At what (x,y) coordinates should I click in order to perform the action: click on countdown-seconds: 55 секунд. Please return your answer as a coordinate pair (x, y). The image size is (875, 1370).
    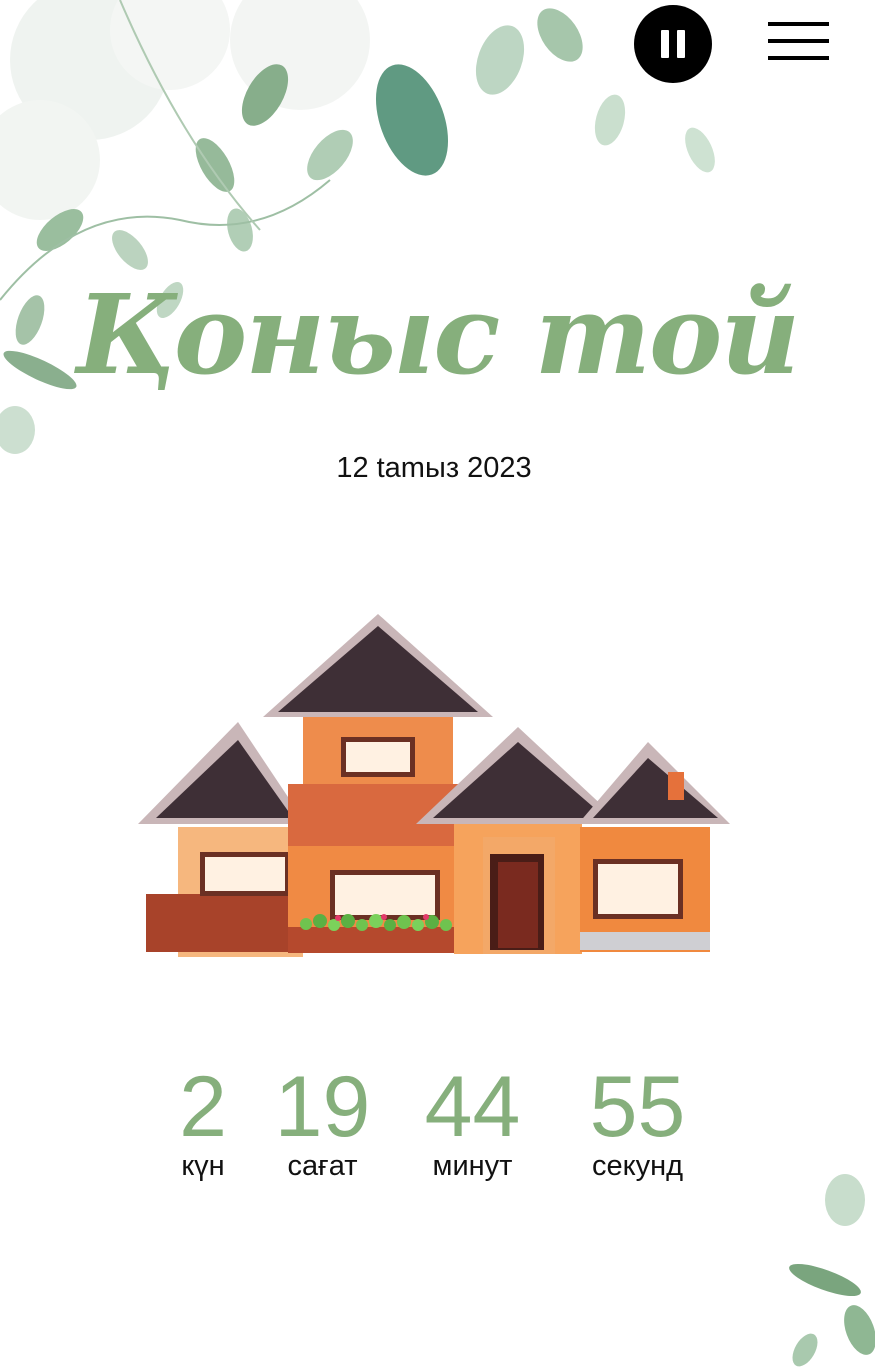
    Looking at the image, I should click on (637, 1122).